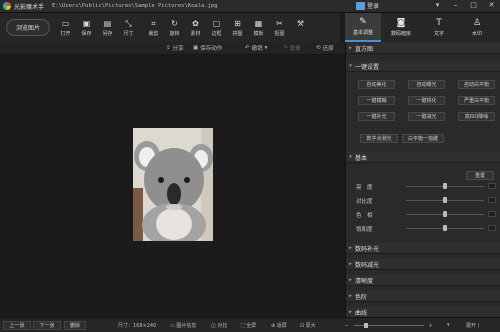  I want to click on tab-watermark: ♙ 水印, so click(477, 27).